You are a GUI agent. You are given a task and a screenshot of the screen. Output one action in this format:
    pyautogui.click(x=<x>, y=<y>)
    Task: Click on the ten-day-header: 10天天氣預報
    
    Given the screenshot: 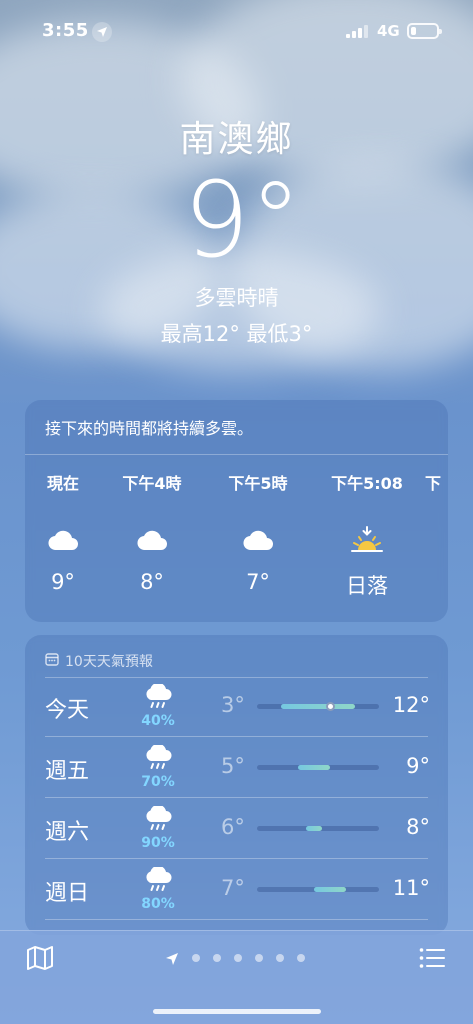 What is the action you would take?
    pyautogui.click(x=99, y=661)
    